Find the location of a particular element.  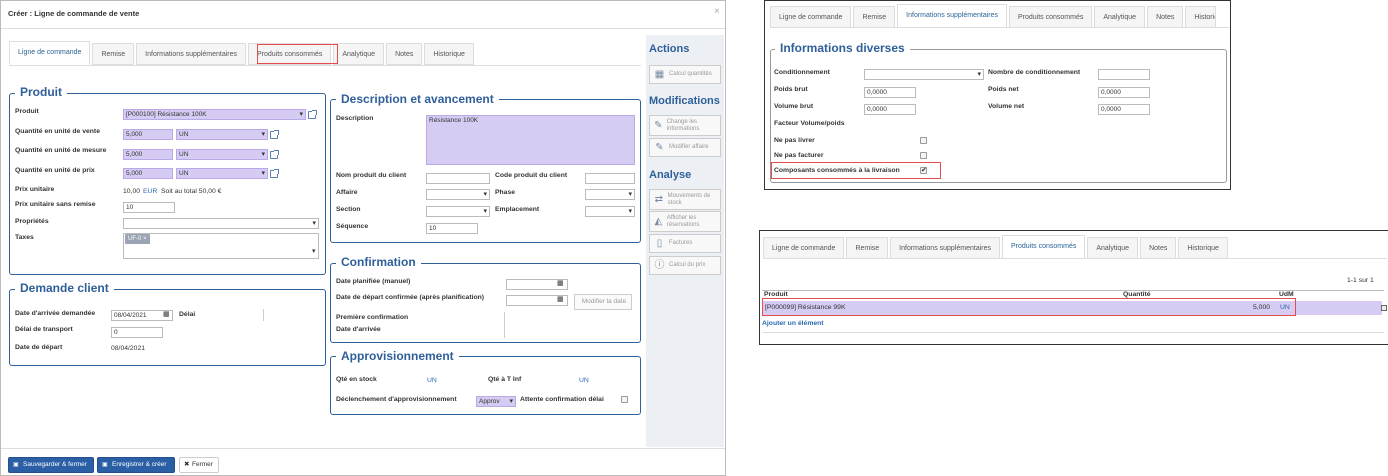

nom-client-input is located at coordinates (458, 178).